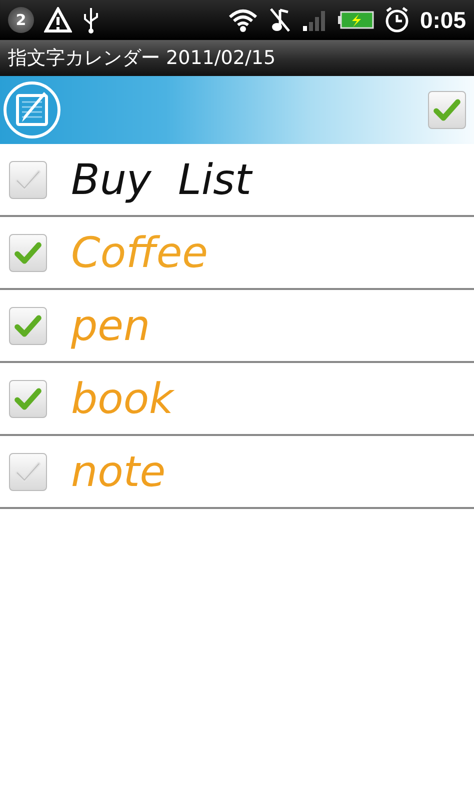  Describe the element at coordinates (58, 20) in the screenshot. I see `warning-icon` at that location.